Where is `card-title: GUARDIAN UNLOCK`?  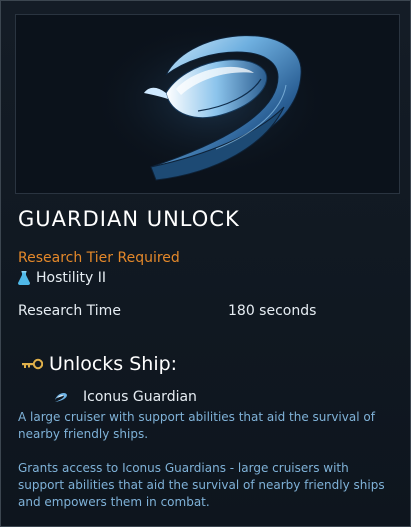 card-title: GUARDIAN UNLOCK is located at coordinates (129, 219).